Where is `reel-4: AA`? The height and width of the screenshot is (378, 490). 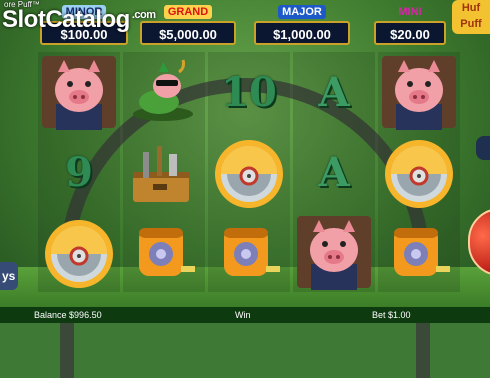 reel-4: AA is located at coordinates (334, 172).